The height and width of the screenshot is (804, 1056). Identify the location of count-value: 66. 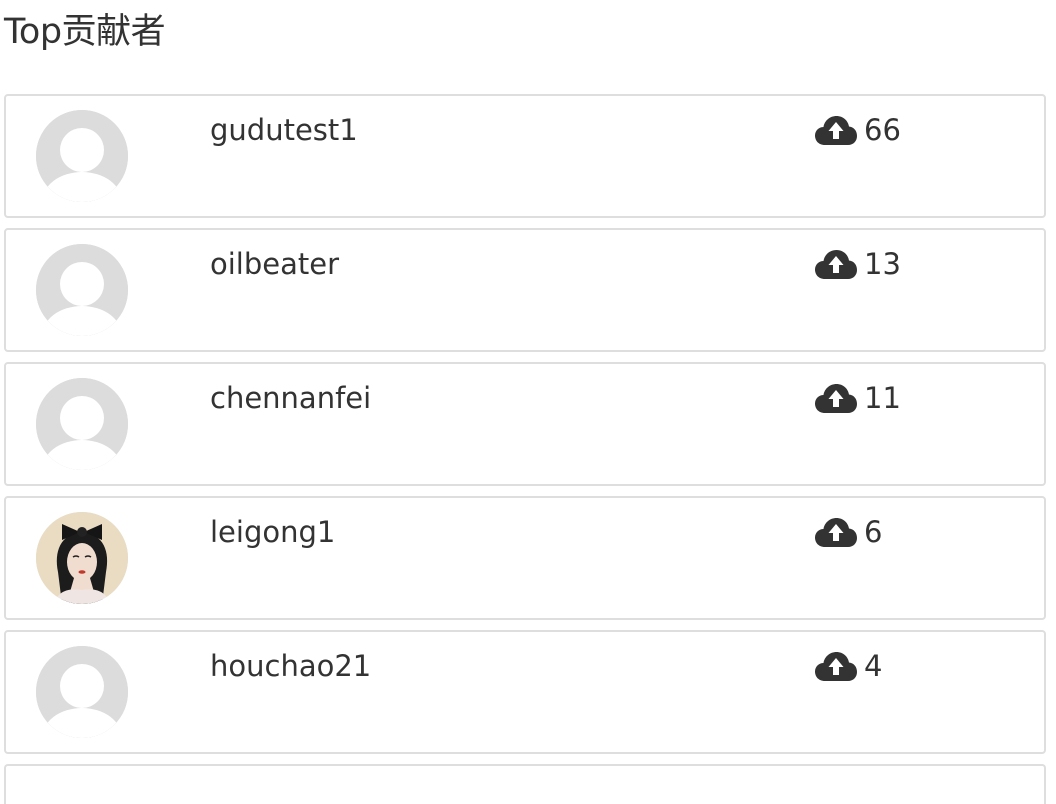
(882, 130).